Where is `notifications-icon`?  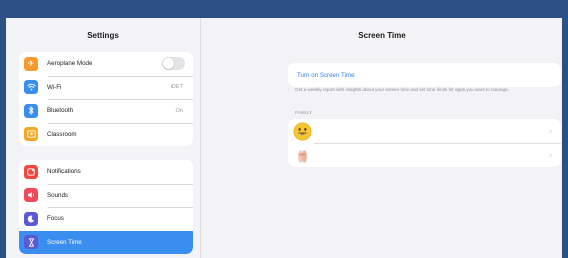
notifications-icon is located at coordinates (31, 171).